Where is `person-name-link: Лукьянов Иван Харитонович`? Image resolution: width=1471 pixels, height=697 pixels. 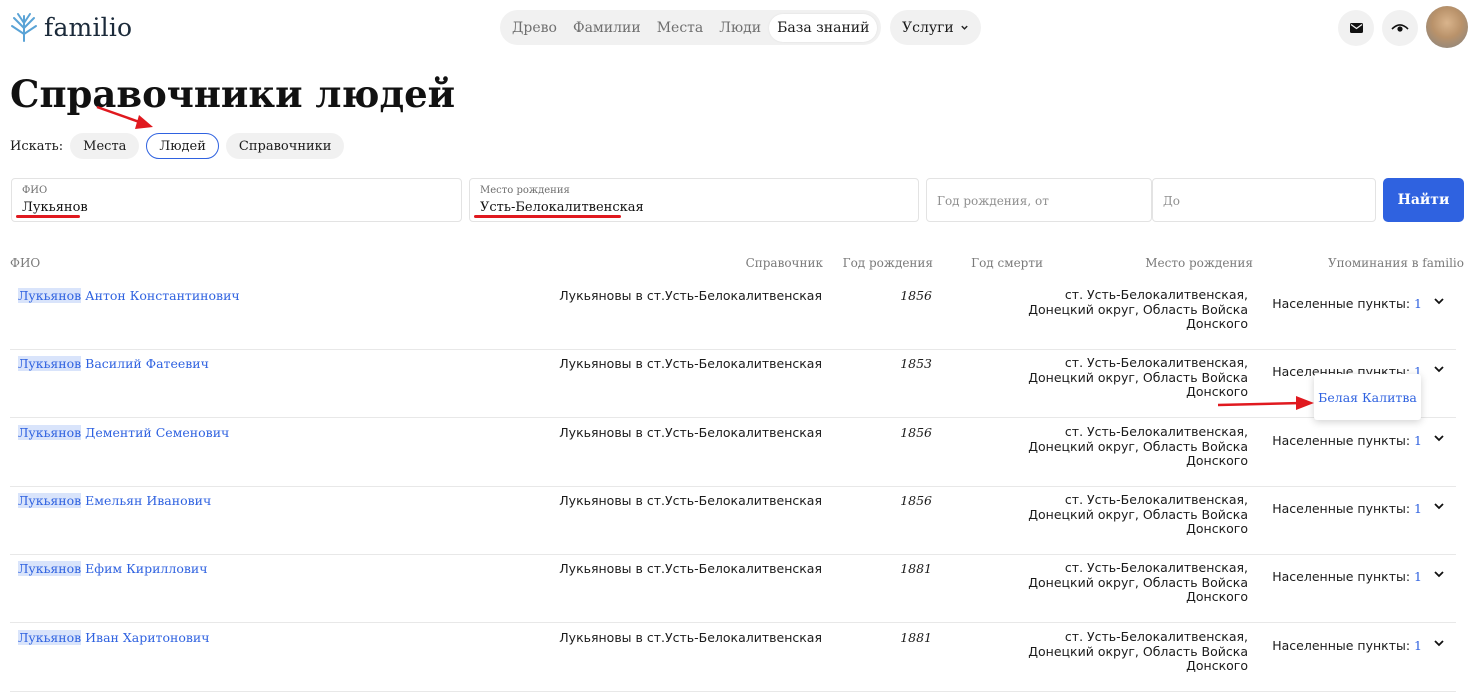 person-name-link: Лукьянов Иван Харитонович is located at coordinates (113, 637).